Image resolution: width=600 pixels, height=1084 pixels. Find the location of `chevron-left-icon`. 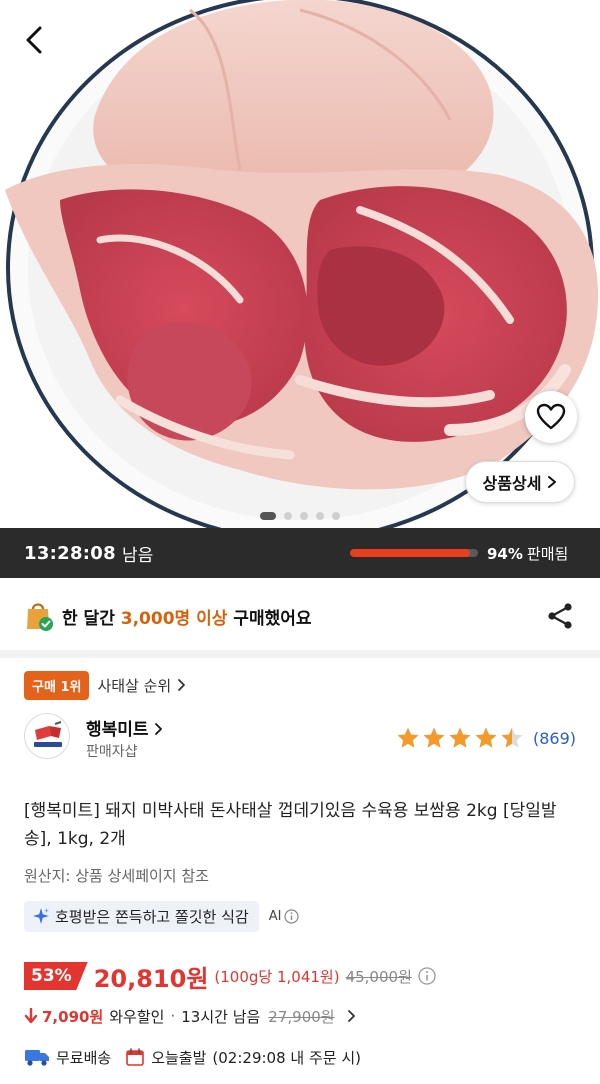

chevron-left-icon is located at coordinates (34, 40).